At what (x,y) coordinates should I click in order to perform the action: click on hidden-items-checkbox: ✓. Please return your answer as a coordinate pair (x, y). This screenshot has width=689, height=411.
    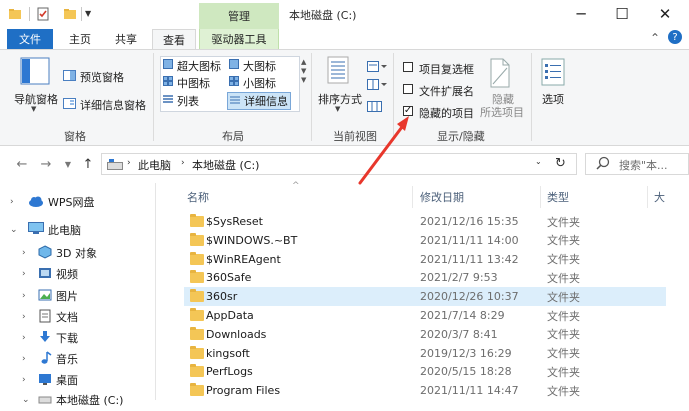
    Looking at the image, I should click on (408, 111).